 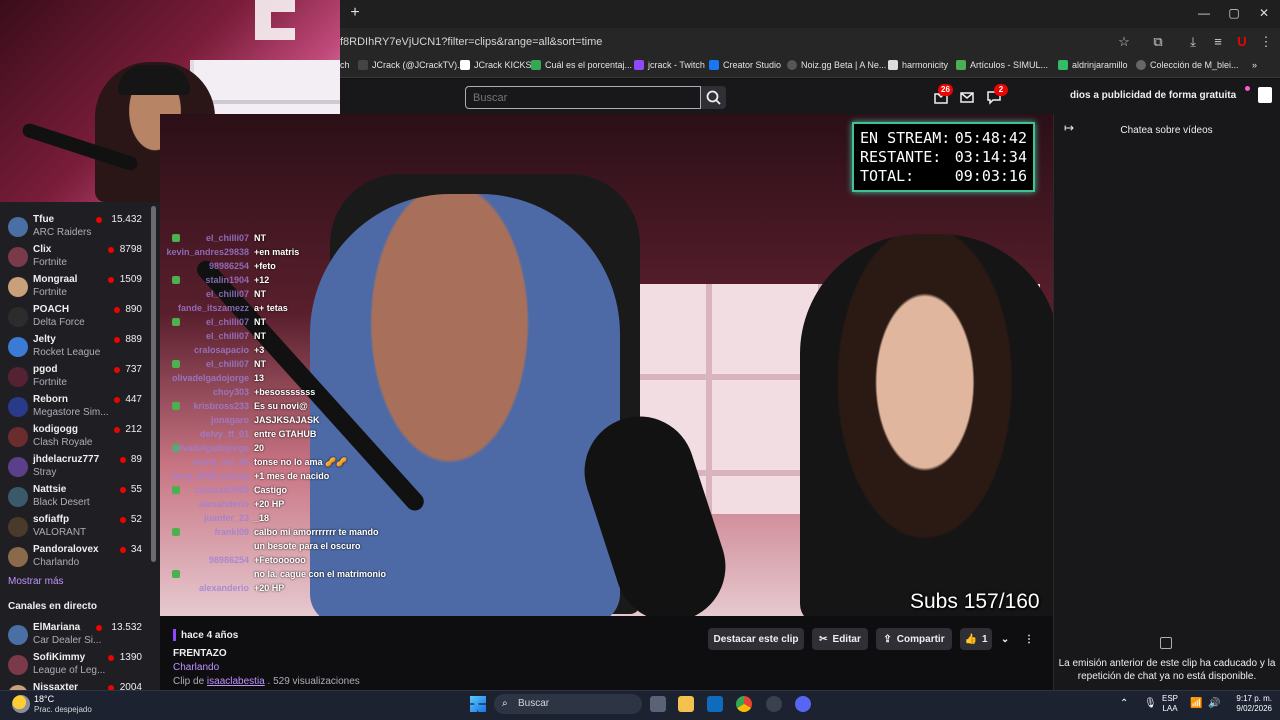 What do you see at coordinates (345, 65) in the screenshot?
I see `bookmark-item: ch` at bounding box center [345, 65].